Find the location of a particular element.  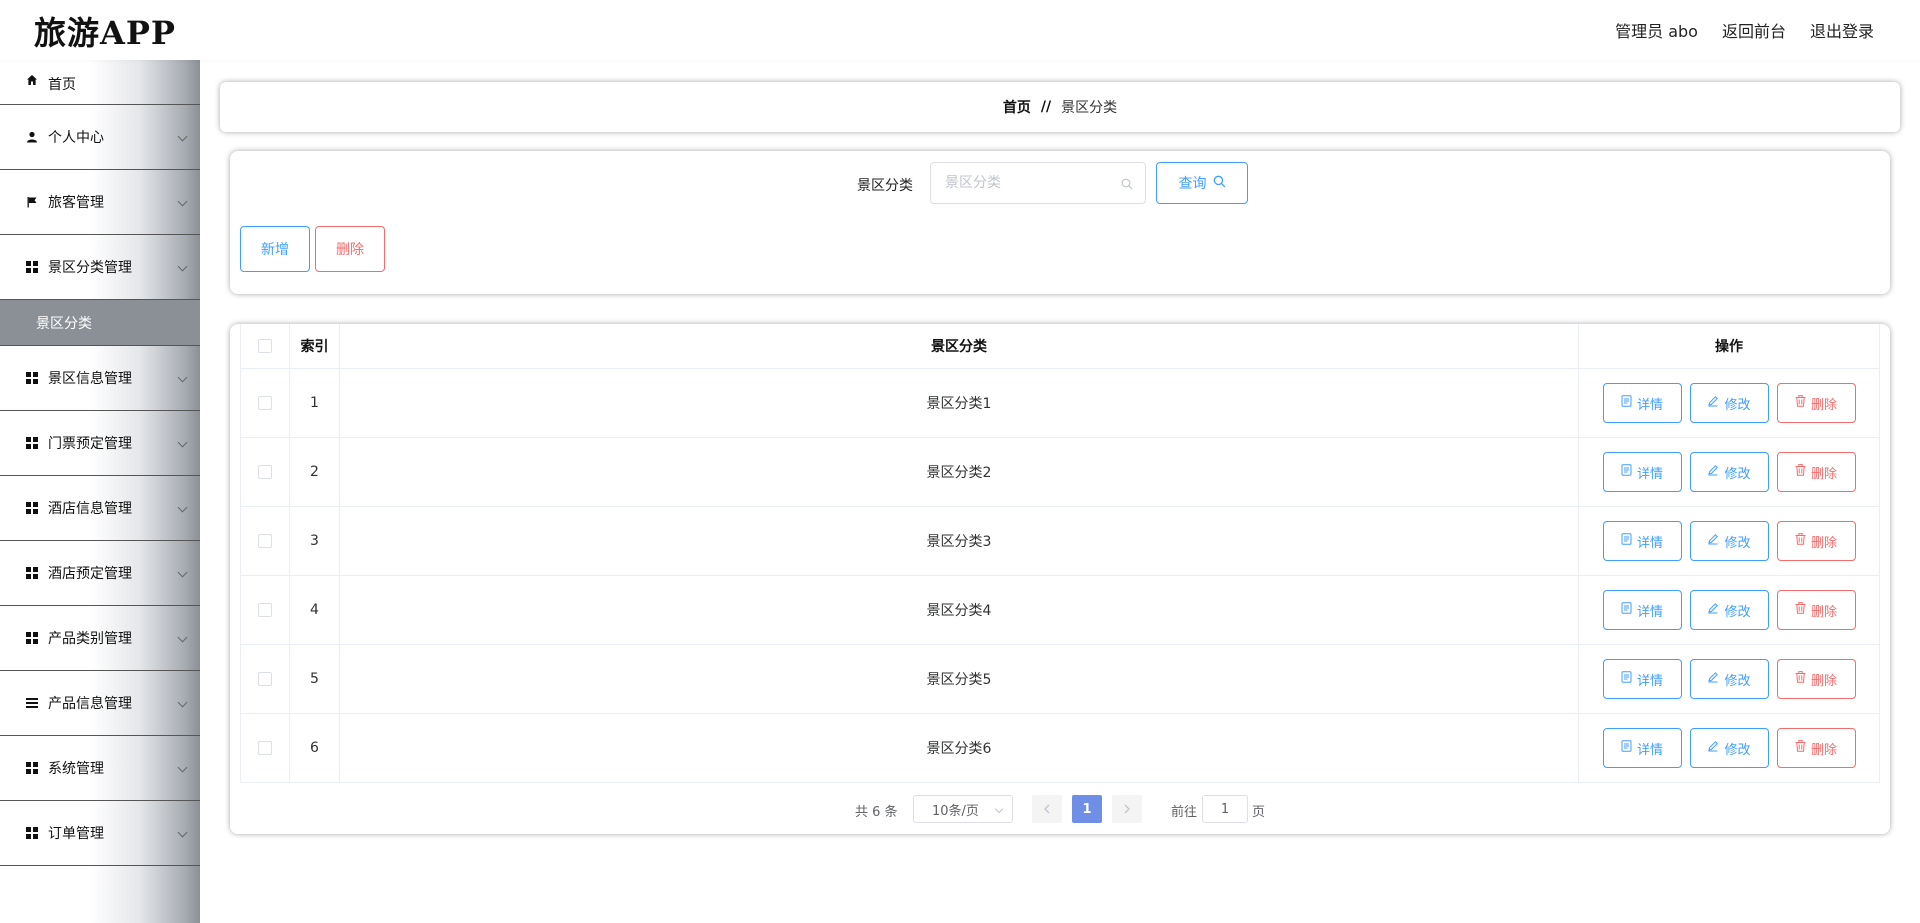

header-index: 索引 is located at coordinates (315, 346).